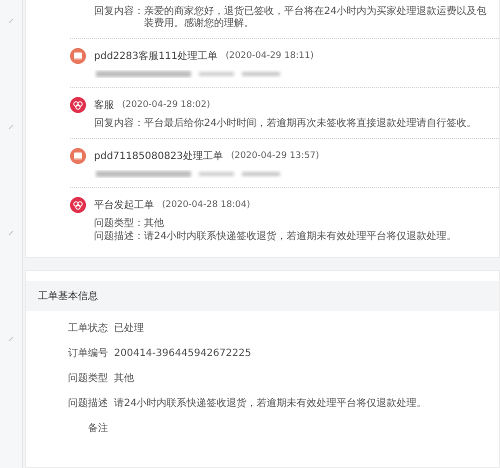  I want to click on line-text: 请24小时内联系快递签收退货，若逾期未有效处理平台将仅退款处理。, so click(300, 237).